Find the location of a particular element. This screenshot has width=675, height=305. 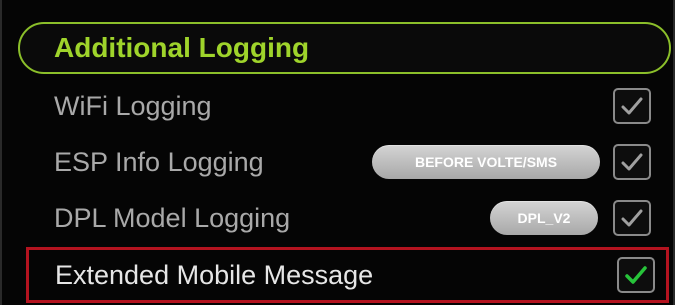

setting-label-extended-mobile-message: Extended Mobile Message is located at coordinates (214, 275).